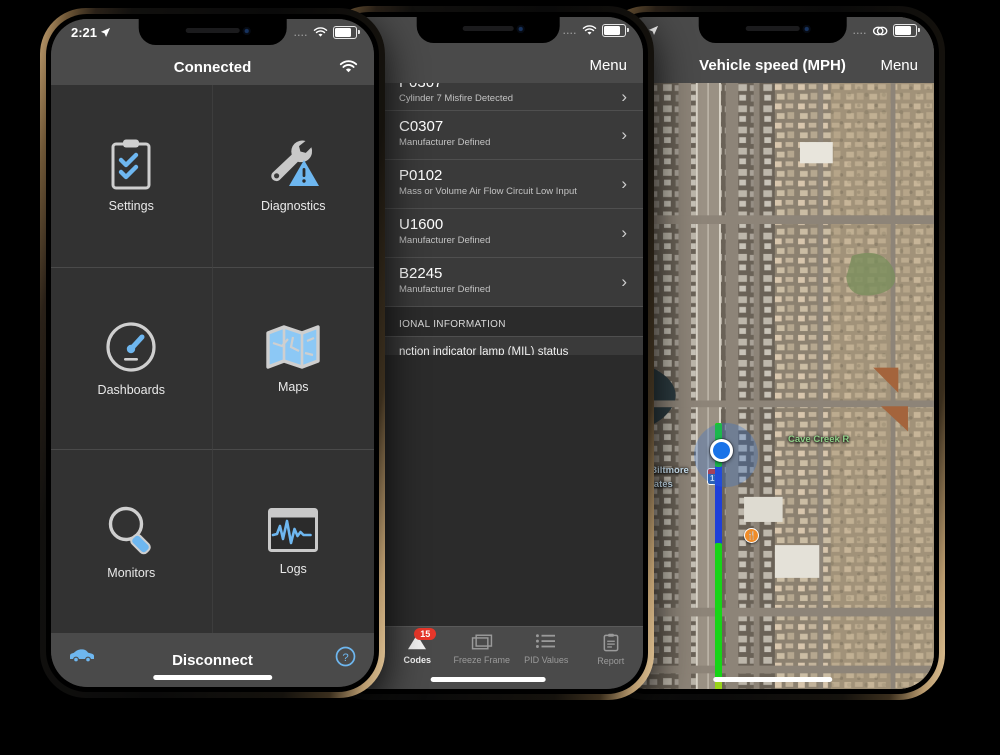  I want to click on grid-label: Logs, so click(293, 569).